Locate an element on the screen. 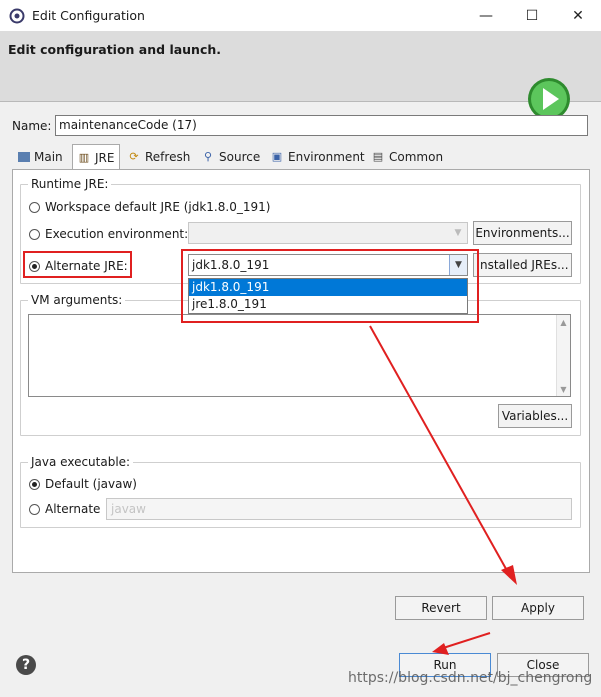 Image resolution: width=601 pixels, height=697 pixels. runtime-jre-title: Runtime JRE: is located at coordinates (70, 184).